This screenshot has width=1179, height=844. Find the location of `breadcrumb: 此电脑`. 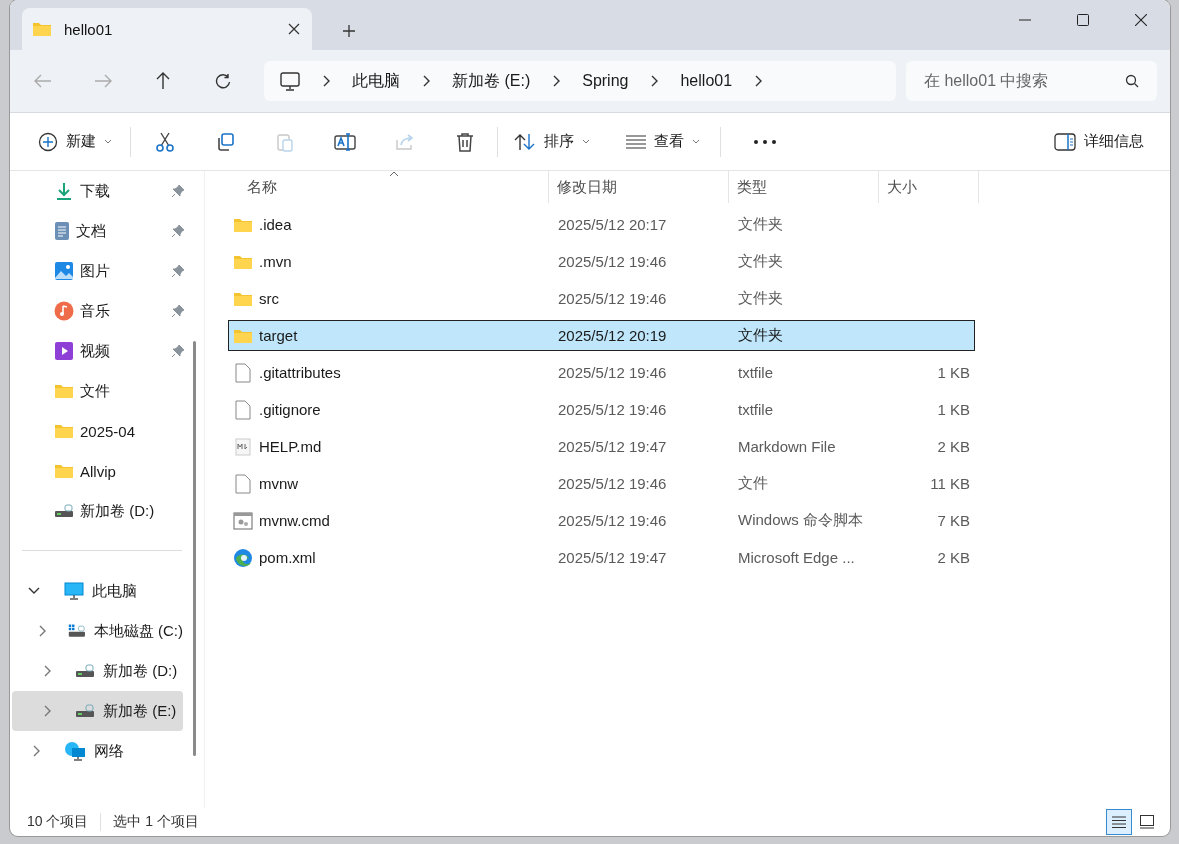

breadcrumb: 此电脑 is located at coordinates (376, 81).